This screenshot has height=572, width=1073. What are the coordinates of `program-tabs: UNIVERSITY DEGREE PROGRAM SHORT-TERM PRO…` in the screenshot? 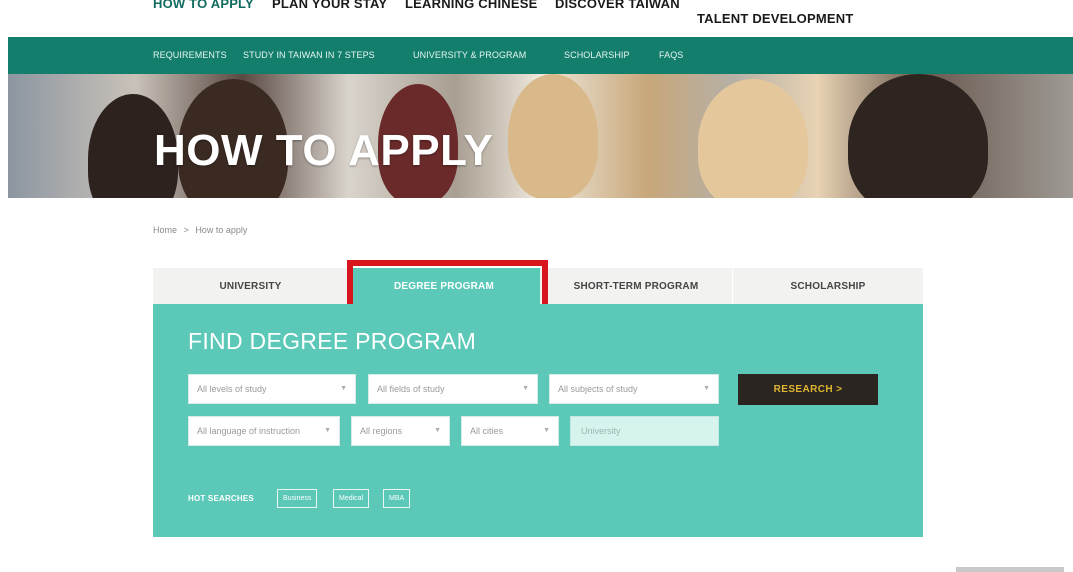 It's located at (538, 286).